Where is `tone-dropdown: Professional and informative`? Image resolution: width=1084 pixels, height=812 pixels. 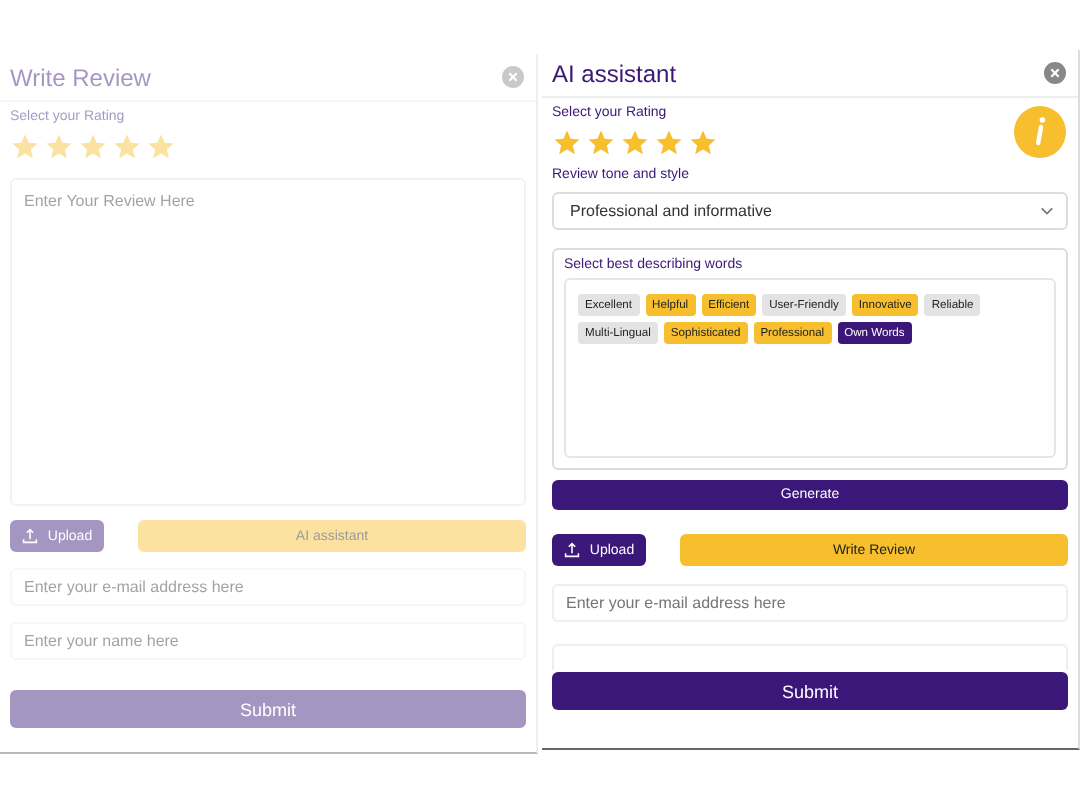 tone-dropdown: Professional and informative is located at coordinates (810, 211).